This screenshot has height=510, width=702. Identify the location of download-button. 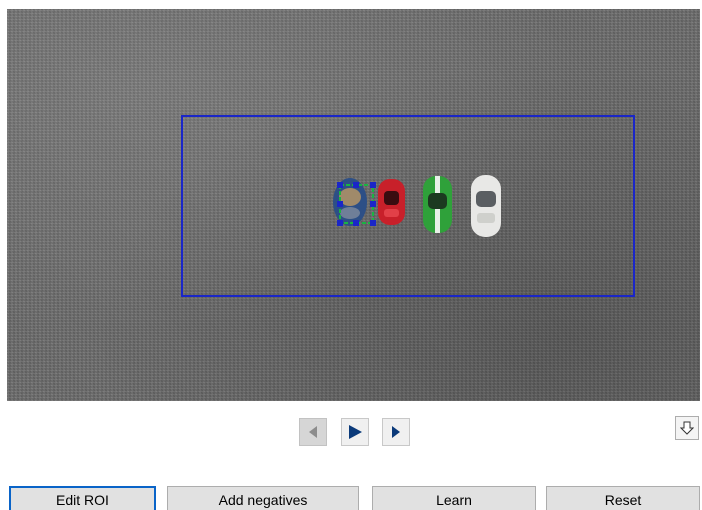
(687, 428).